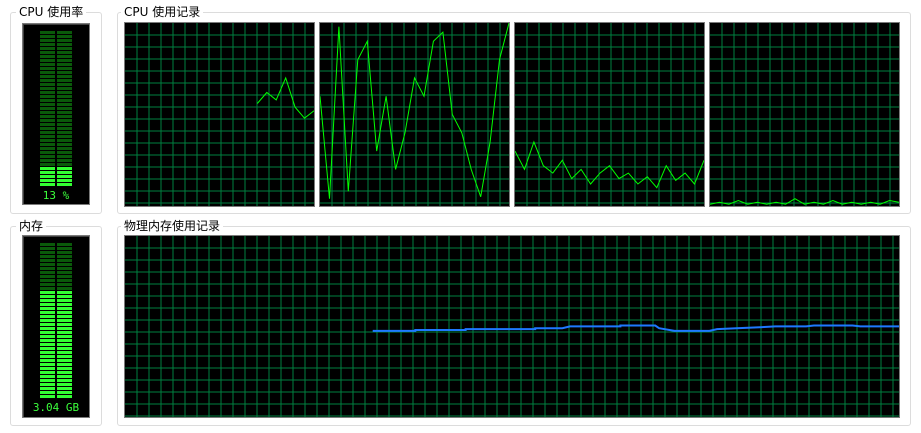 The width and height of the screenshot is (921, 433). Describe the element at coordinates (162, 12) in the screenshot. I see `cpu-history-label: CPU 使用记录` at that location.